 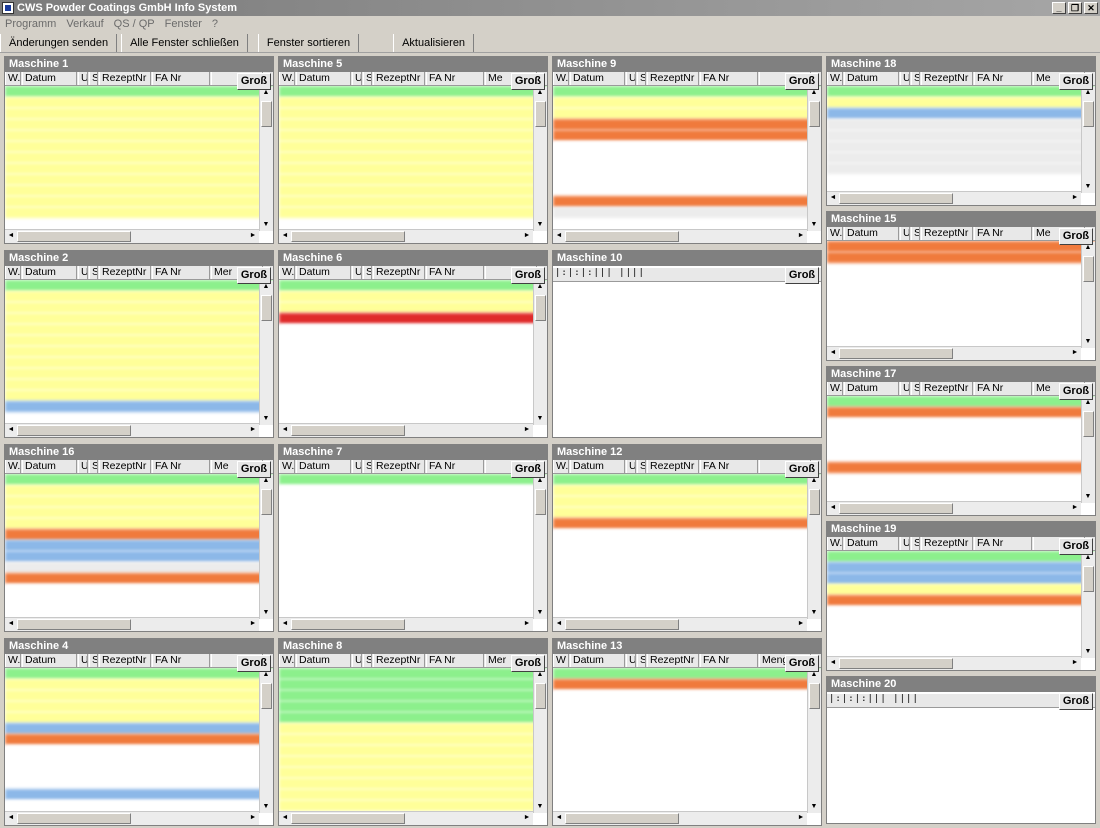 What do you see at coordinates (1059, 8) in the screenshot?
I see `minimize-button: _` at bounding box center [1059, 8].